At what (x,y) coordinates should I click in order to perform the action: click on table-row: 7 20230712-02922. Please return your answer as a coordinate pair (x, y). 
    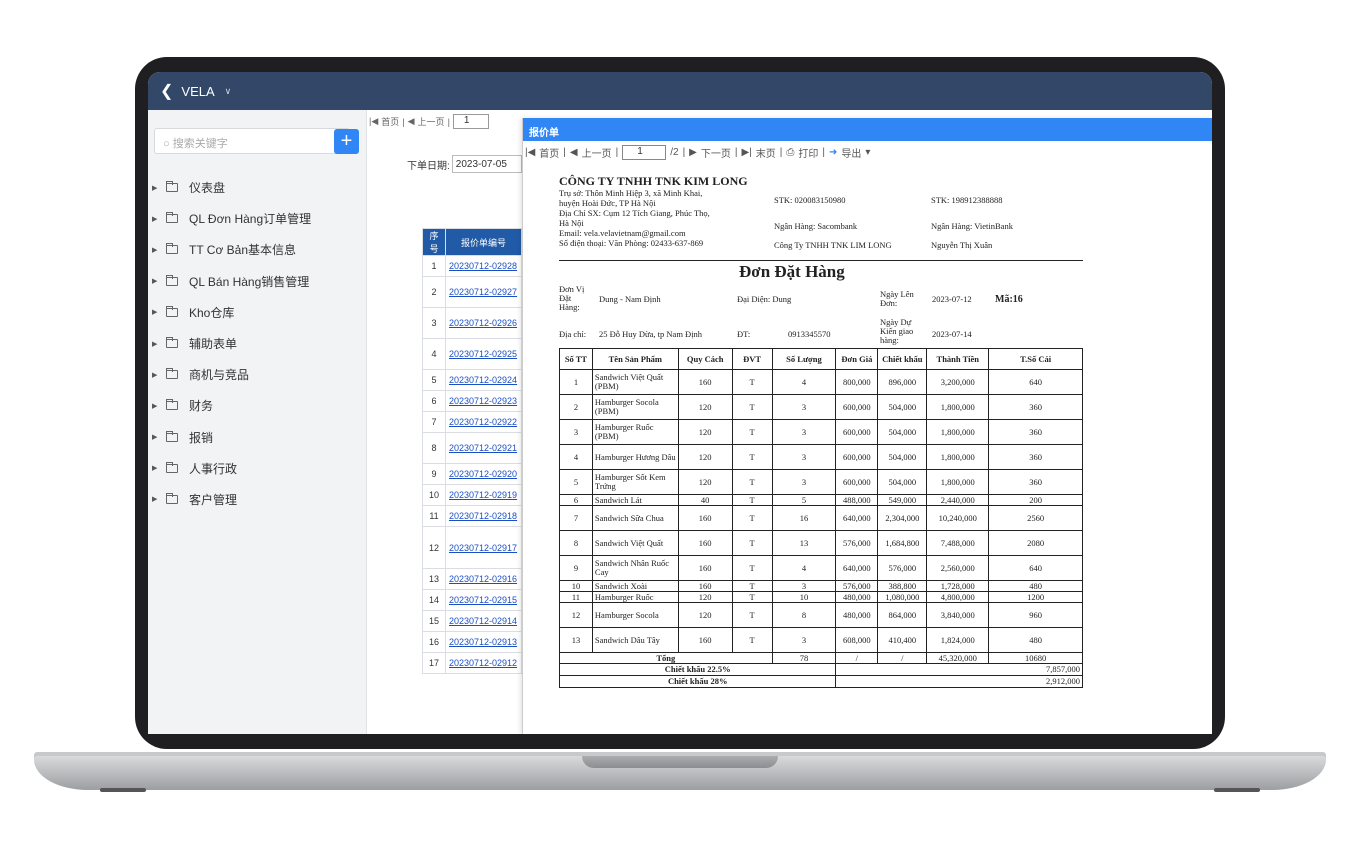
    Looking at the image, I should click on (472, 422).